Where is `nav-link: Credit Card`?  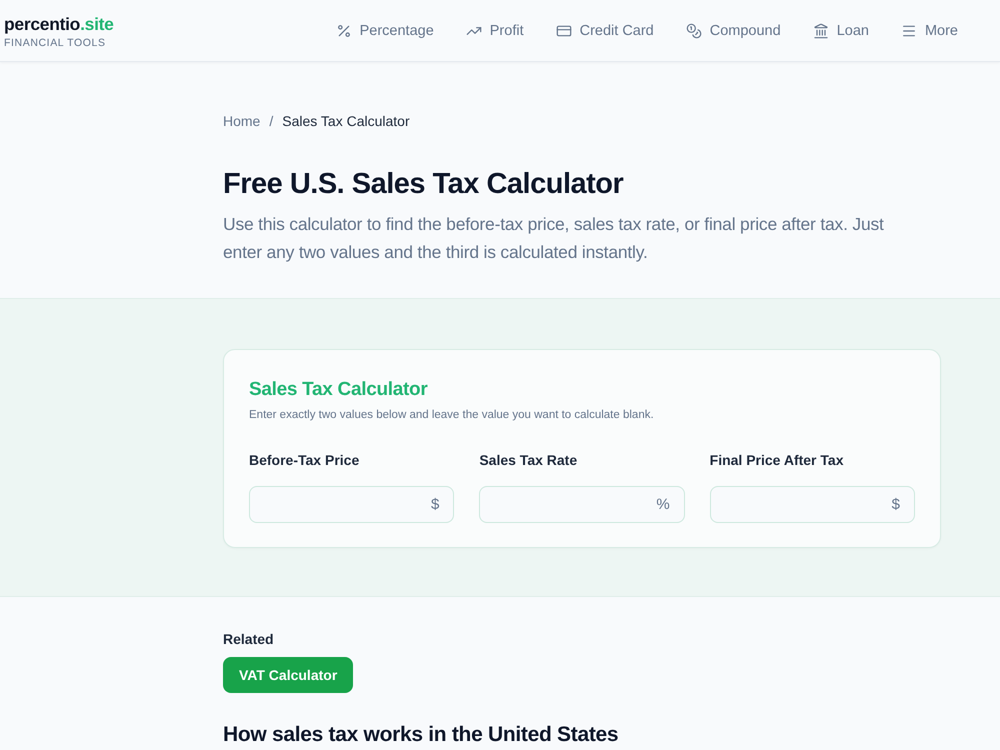
nav-link: Credit Card is located at coordinates (605, 30).